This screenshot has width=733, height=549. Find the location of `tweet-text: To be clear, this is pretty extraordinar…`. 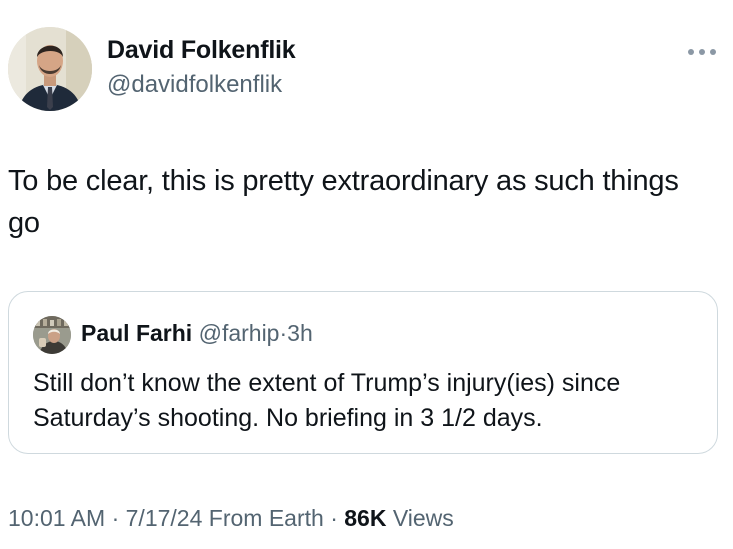

tweet-text: To be clear, this is pretty extraordinar… is located at coordinates (343, 202).